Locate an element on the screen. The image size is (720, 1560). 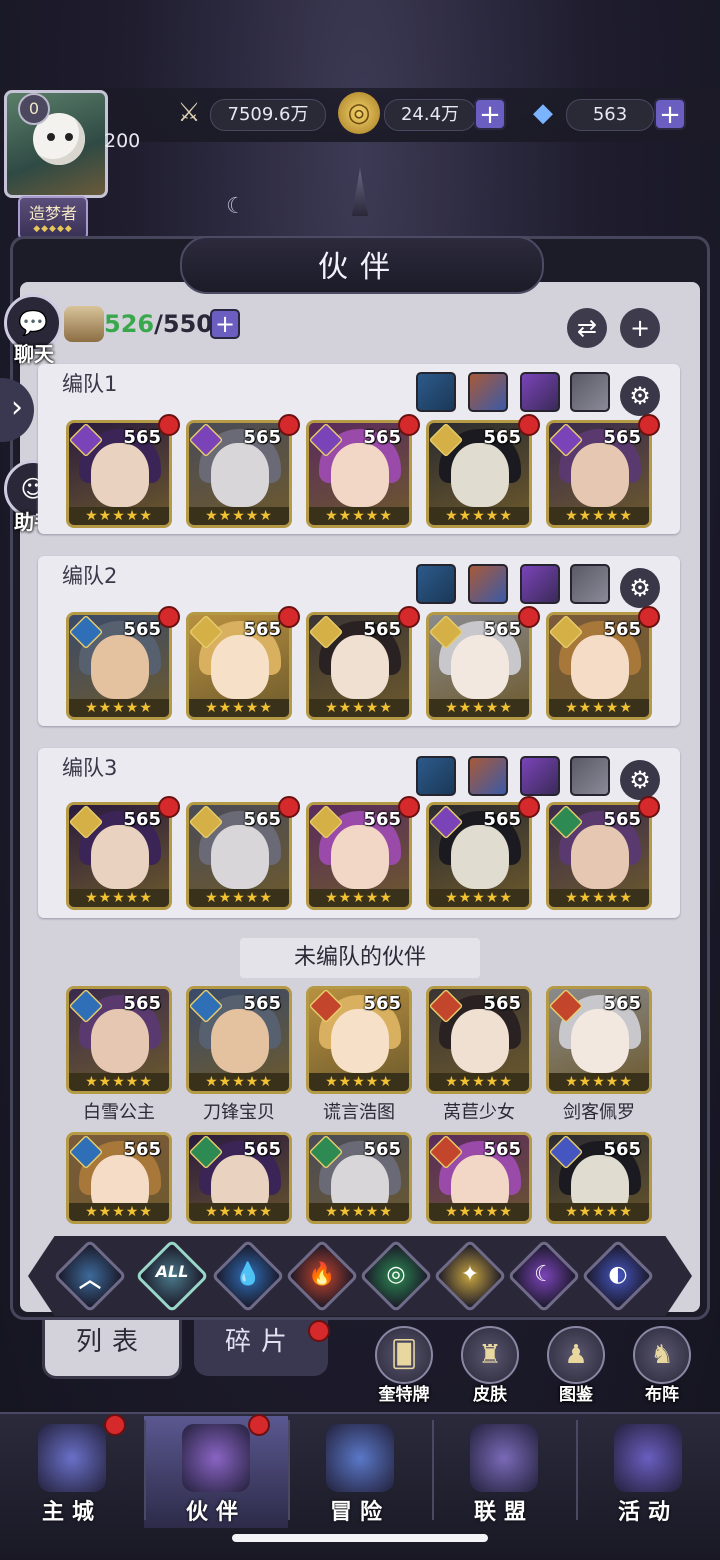
tool-quartet-button: 🂠 奎特牌 is located at coordinates (404, 1365).